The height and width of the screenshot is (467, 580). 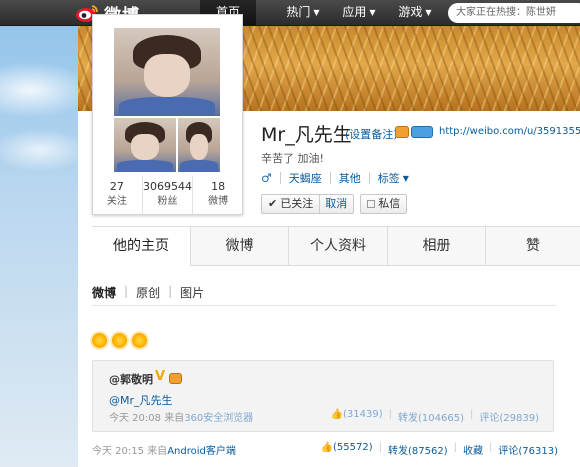 I want to click on avatar, so click(x=167, y=72).